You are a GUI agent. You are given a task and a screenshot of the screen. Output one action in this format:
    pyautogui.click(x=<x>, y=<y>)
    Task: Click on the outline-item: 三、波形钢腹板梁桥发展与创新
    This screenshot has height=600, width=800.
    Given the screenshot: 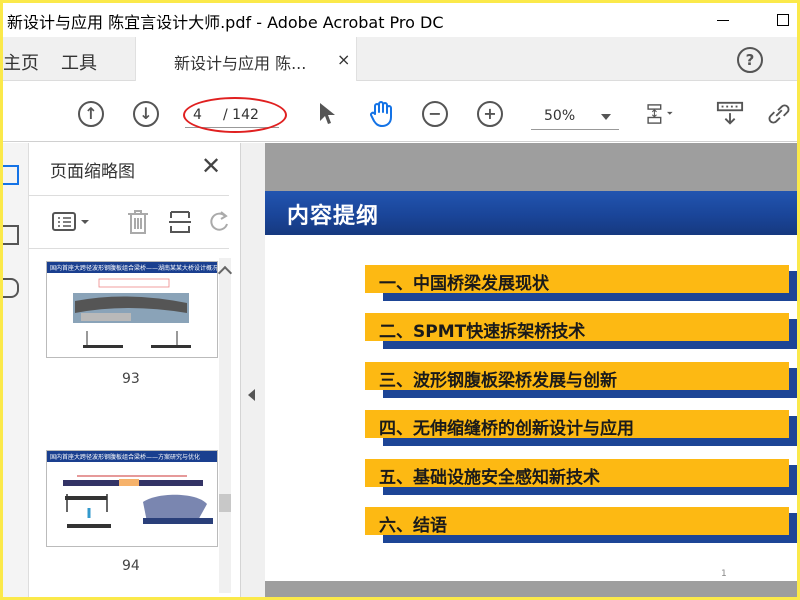 What is the action you would take?
    pyautogui.click(x=581, y=380)
    